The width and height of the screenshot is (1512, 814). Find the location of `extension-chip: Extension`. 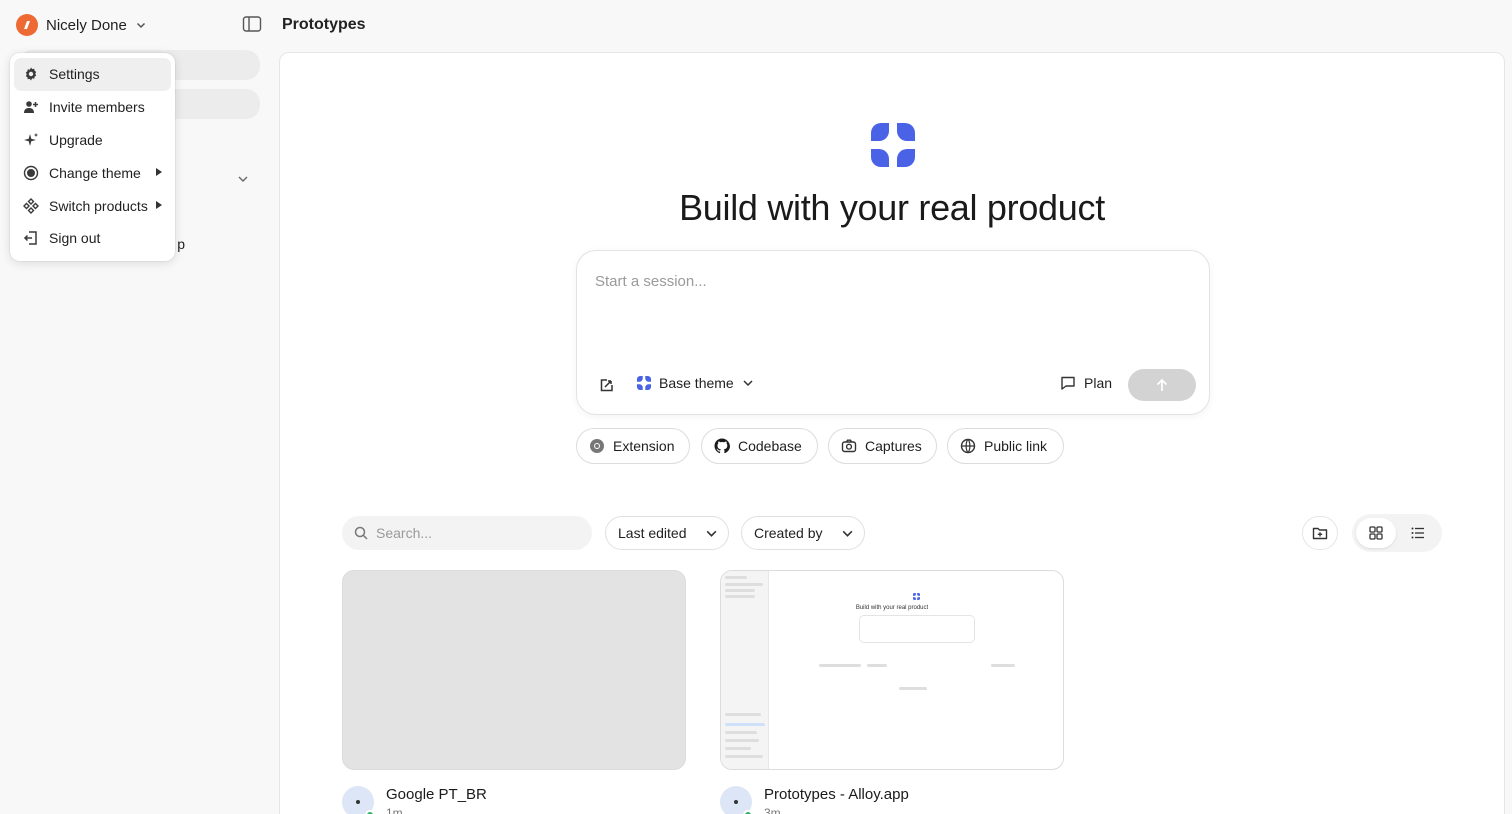

extension-chip: Extension is located at coordinates (633, 446).